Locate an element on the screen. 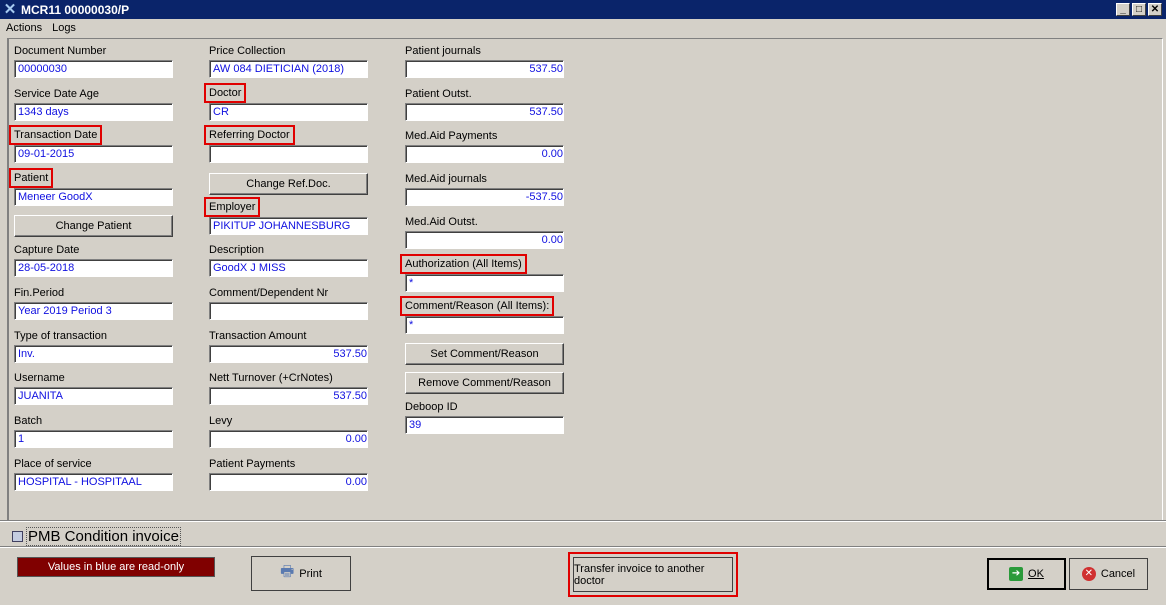 The height and width of the screenshot is (605, 1166). app-logo-icon: ✕ is located at coordinates (10, 9).